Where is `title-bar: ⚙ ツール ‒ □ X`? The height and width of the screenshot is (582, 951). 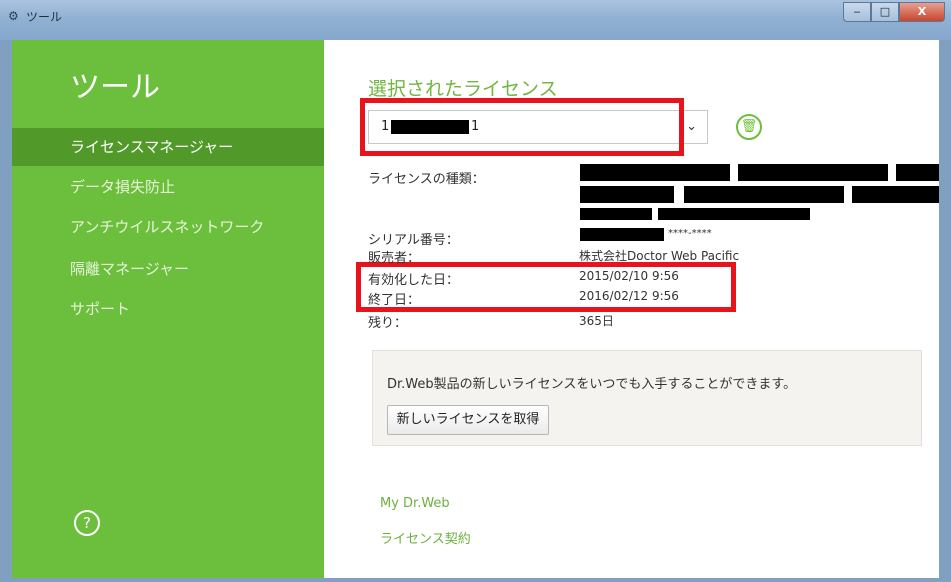
title-bar: ⚙ ツール ‒ □ X is located at coordinates (475, 20).